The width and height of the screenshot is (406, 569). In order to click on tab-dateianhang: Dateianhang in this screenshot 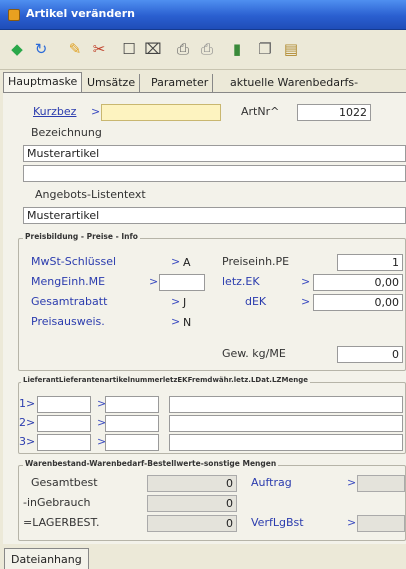, I will do `click(46, 558)`.